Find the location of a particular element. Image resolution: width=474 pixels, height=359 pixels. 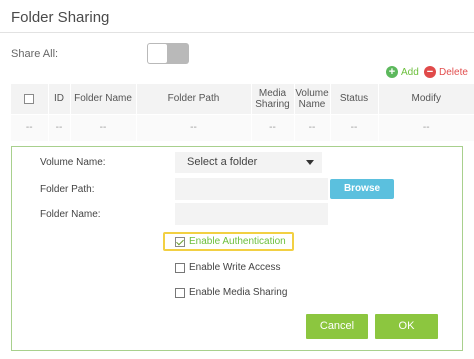

enable-media-sharing-option: Enable Media Sharing is located at coordinates (231, 292).